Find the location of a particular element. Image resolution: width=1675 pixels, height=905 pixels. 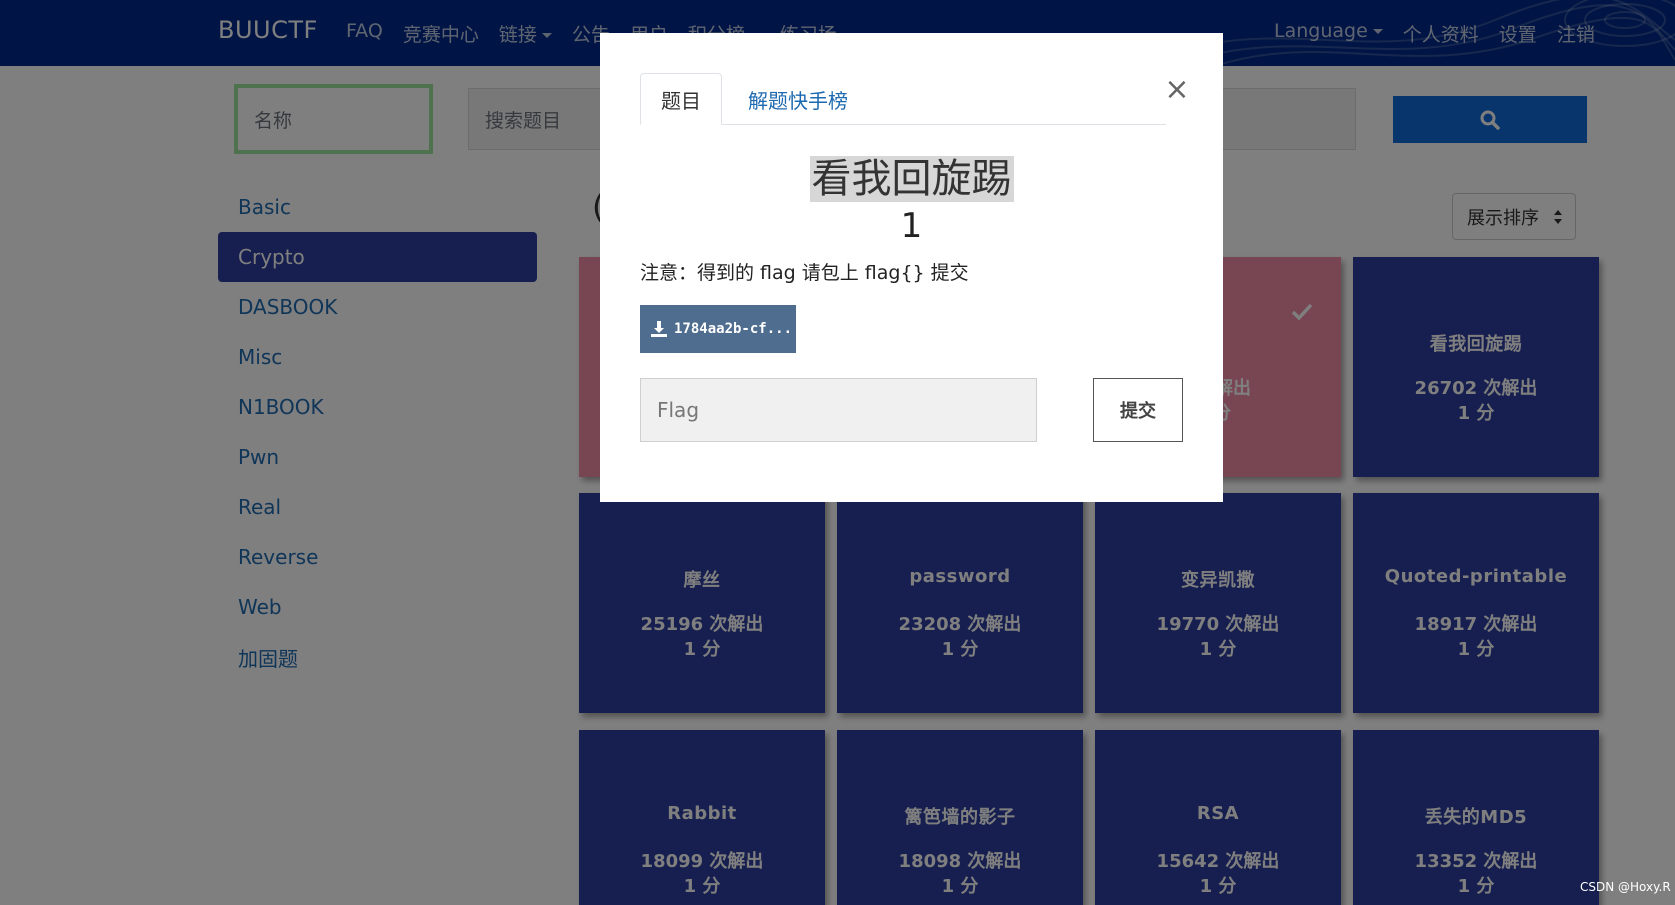

download-icon is located at coordinates (659, 329).